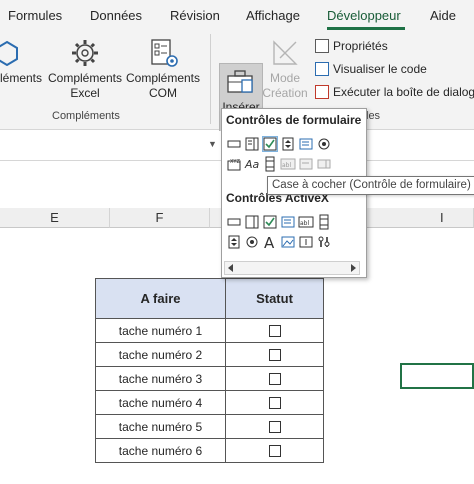 The width and height of the screenshot is (474, 484). What do you see at coordinates (370, 185) in the screenshot?
I see `checkbox-tooltip: Case à cocher (Contrôle de formulaire)` at bounding box center [370, 185].